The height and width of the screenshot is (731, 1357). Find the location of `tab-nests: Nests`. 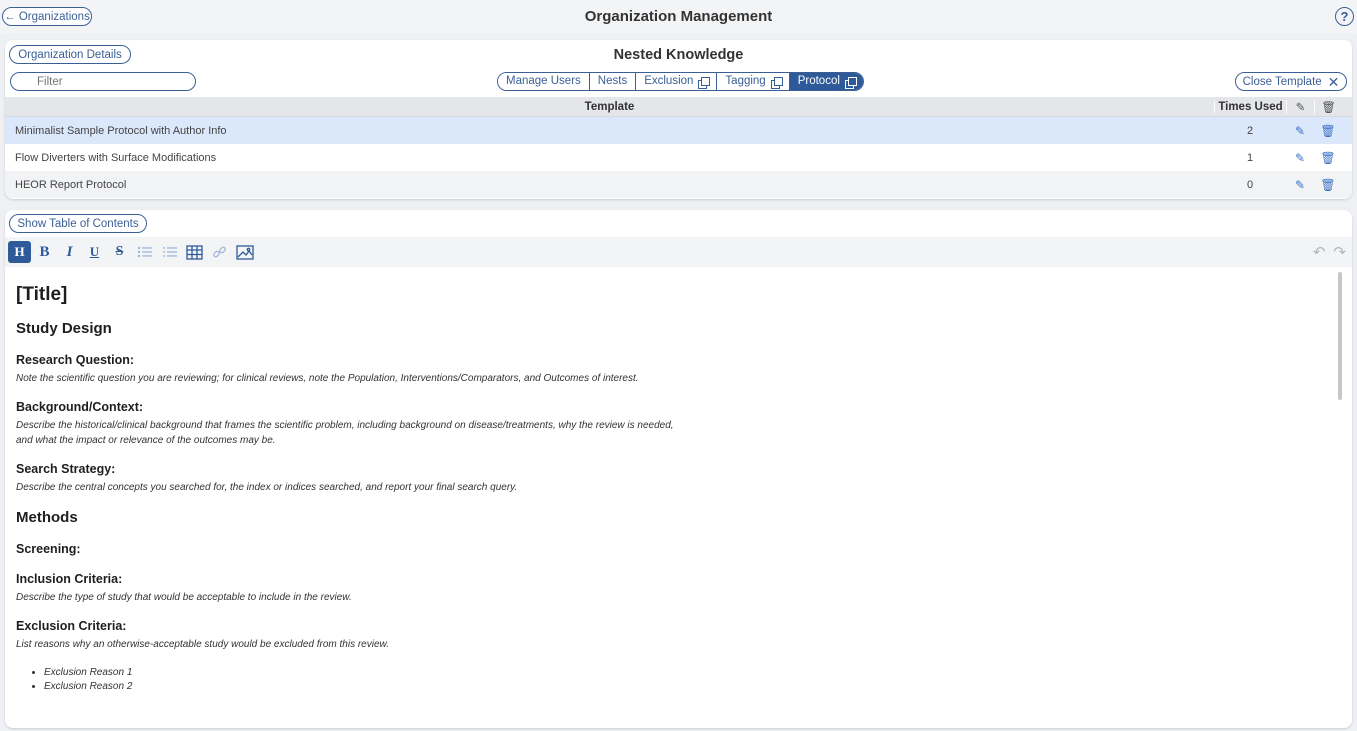

tab-nests: Nests is located at coordinates (613, 81).